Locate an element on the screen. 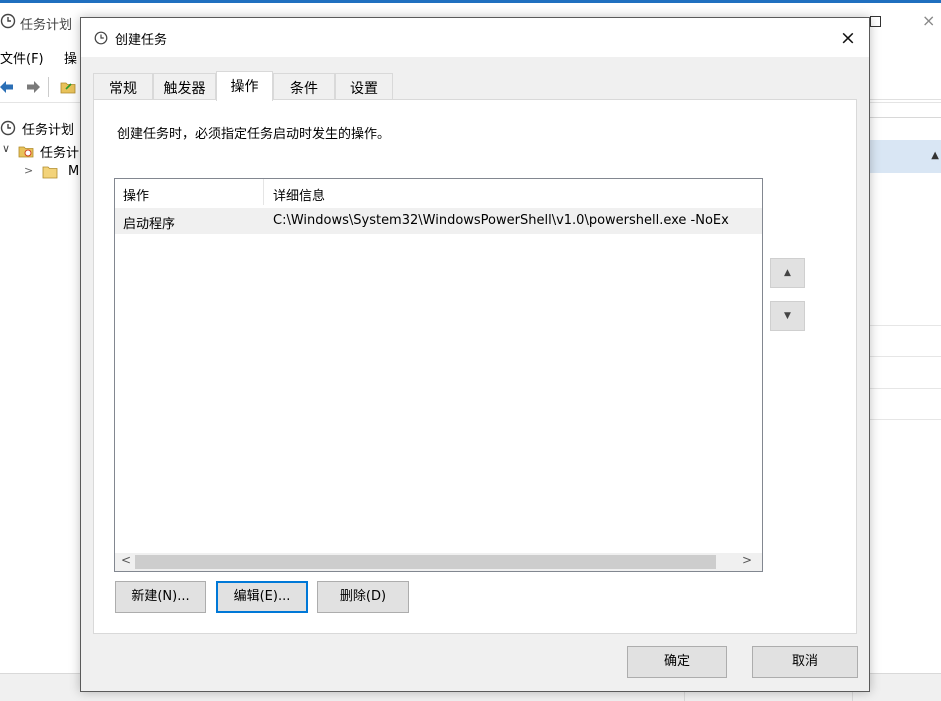  cancel-button: 取消 is located at coordinates (805, 662).